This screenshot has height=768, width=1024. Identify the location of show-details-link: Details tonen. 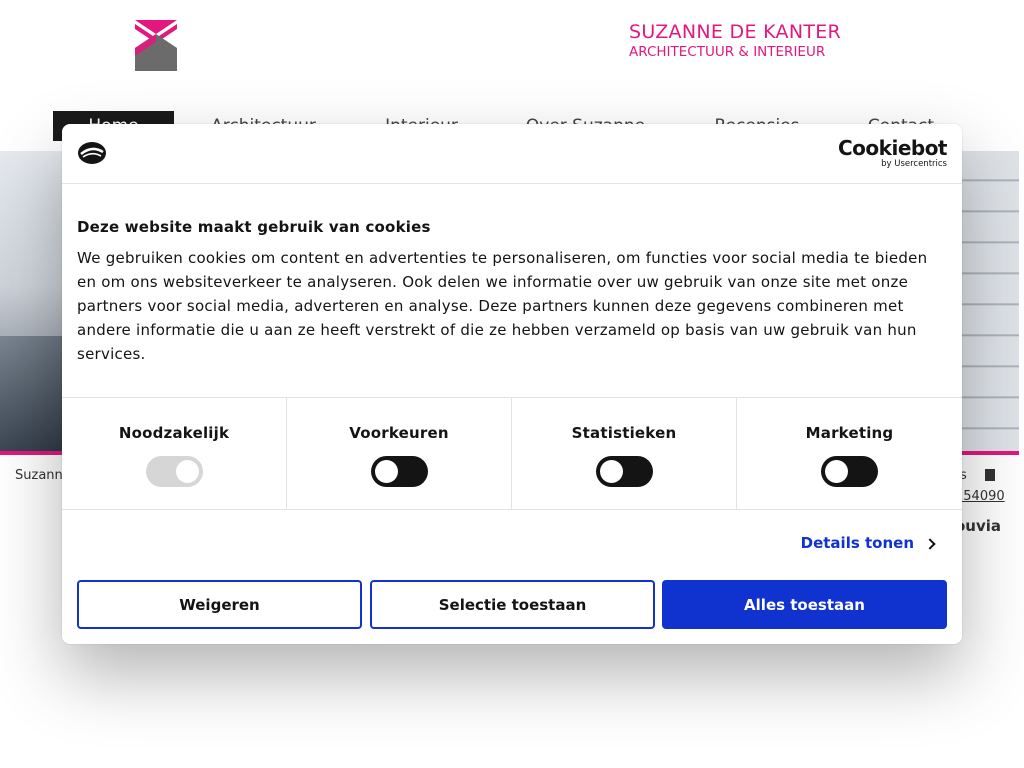
(868, 543).